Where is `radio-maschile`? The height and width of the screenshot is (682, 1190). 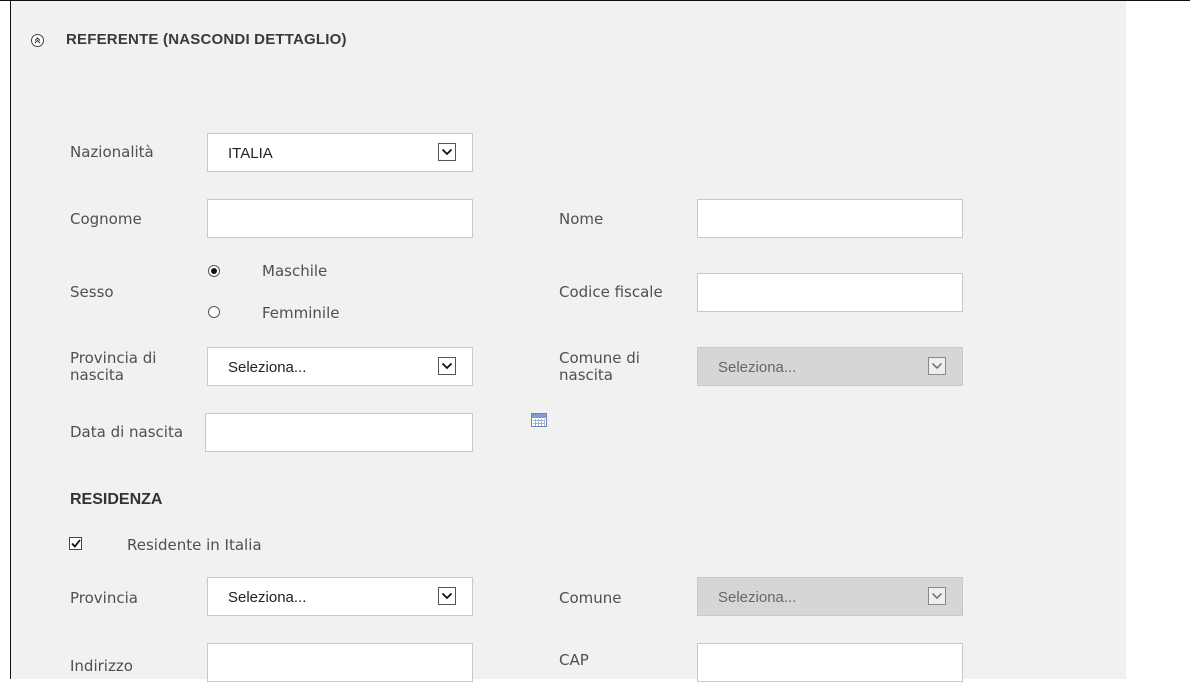
radio-maschile is located at coordinates (214, 271).